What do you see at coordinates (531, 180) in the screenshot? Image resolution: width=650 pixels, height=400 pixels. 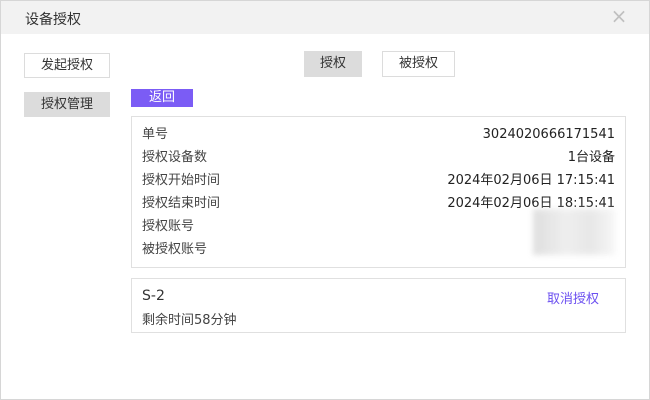 I see `detail-value: 2024年02月06日 17:15:41` at bounding box center [531, 180].